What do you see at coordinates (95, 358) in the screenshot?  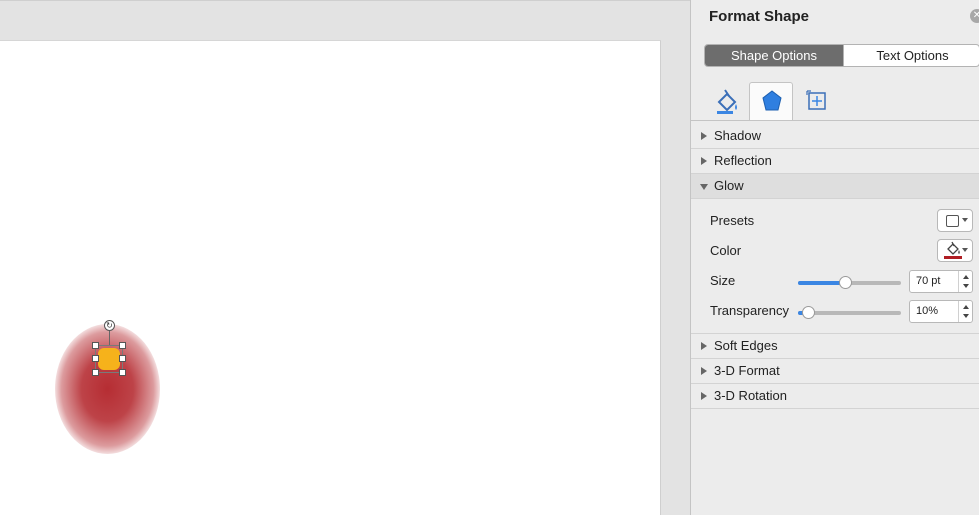 I see `resize-handle-left` at bounding box center [95, 358].